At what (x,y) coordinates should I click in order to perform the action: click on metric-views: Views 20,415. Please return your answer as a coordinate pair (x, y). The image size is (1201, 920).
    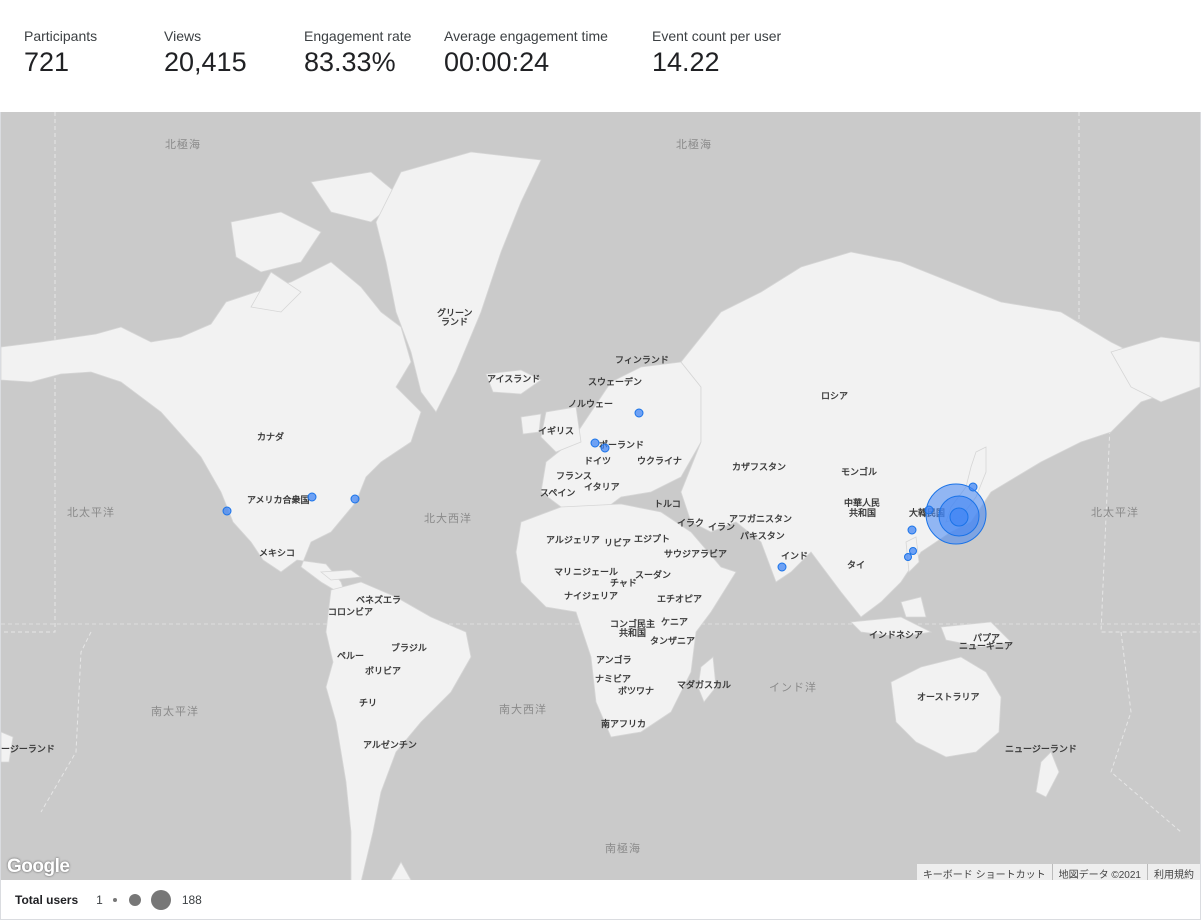
    Looking at the image, I should click on (205, 53).